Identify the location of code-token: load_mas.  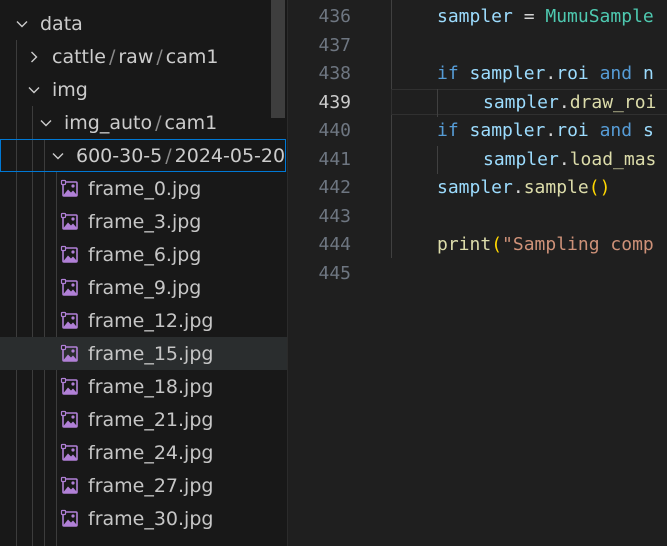
(613, 159).